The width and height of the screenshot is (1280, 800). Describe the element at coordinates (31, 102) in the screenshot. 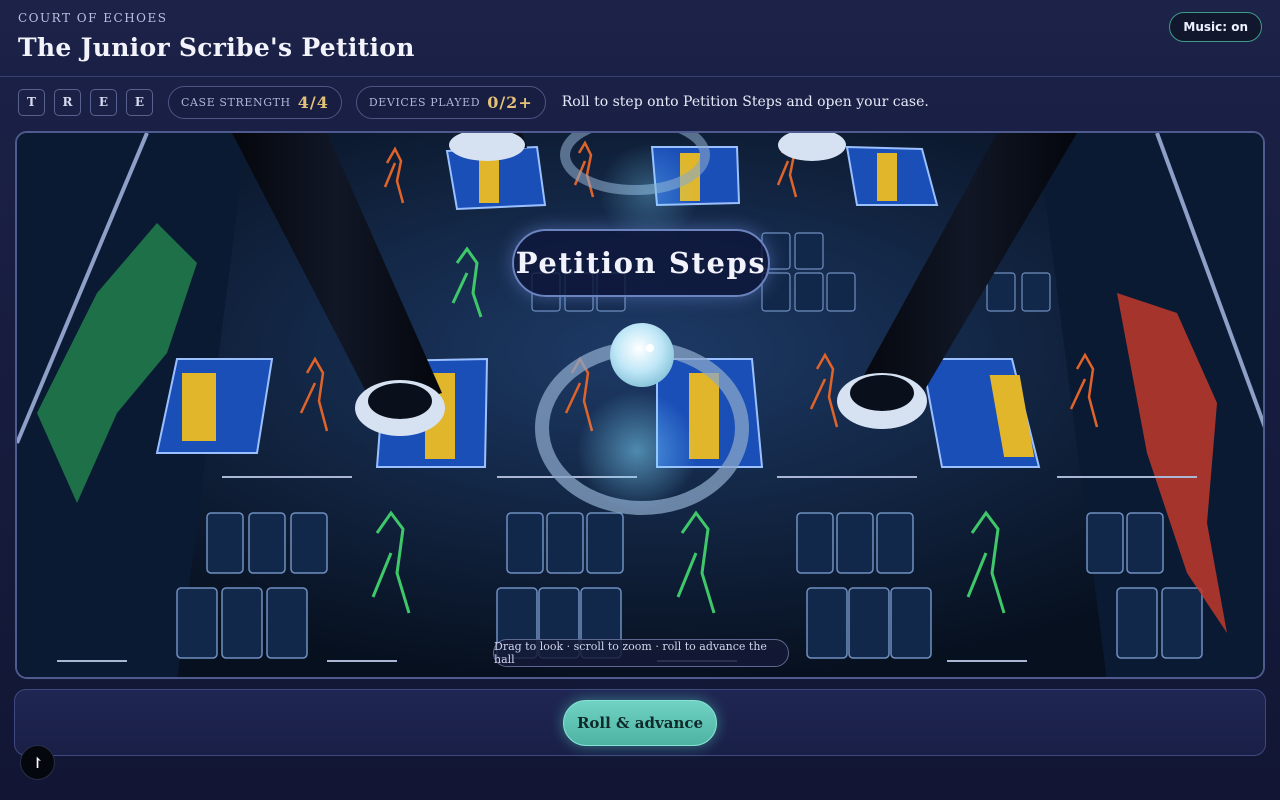

I see `letter-tile: T` at that location.